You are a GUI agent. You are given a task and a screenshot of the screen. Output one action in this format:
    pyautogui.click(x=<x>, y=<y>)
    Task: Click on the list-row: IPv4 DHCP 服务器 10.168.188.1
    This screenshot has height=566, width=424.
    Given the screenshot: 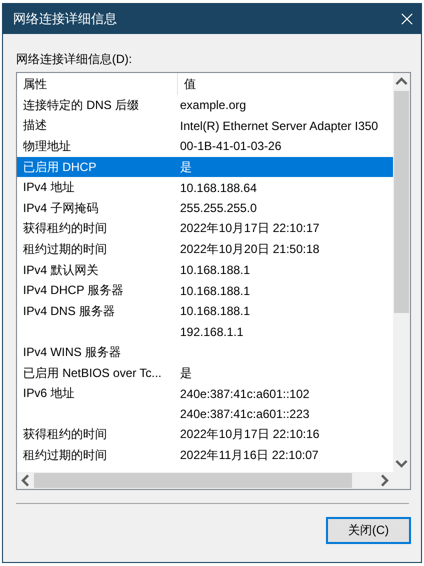 What is the action you would take?
    pyautogui.click(x=205, y=290)
    